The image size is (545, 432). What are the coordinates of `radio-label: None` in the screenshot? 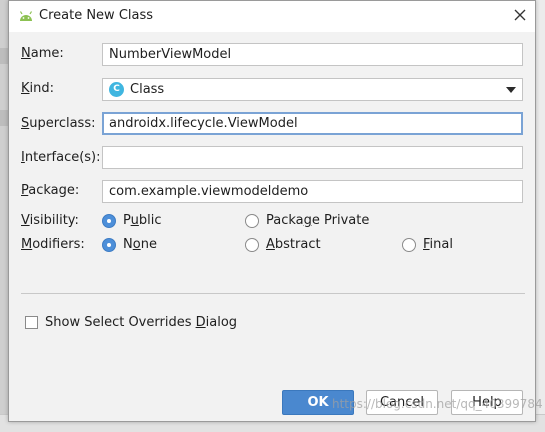 It's located at (140, 244).